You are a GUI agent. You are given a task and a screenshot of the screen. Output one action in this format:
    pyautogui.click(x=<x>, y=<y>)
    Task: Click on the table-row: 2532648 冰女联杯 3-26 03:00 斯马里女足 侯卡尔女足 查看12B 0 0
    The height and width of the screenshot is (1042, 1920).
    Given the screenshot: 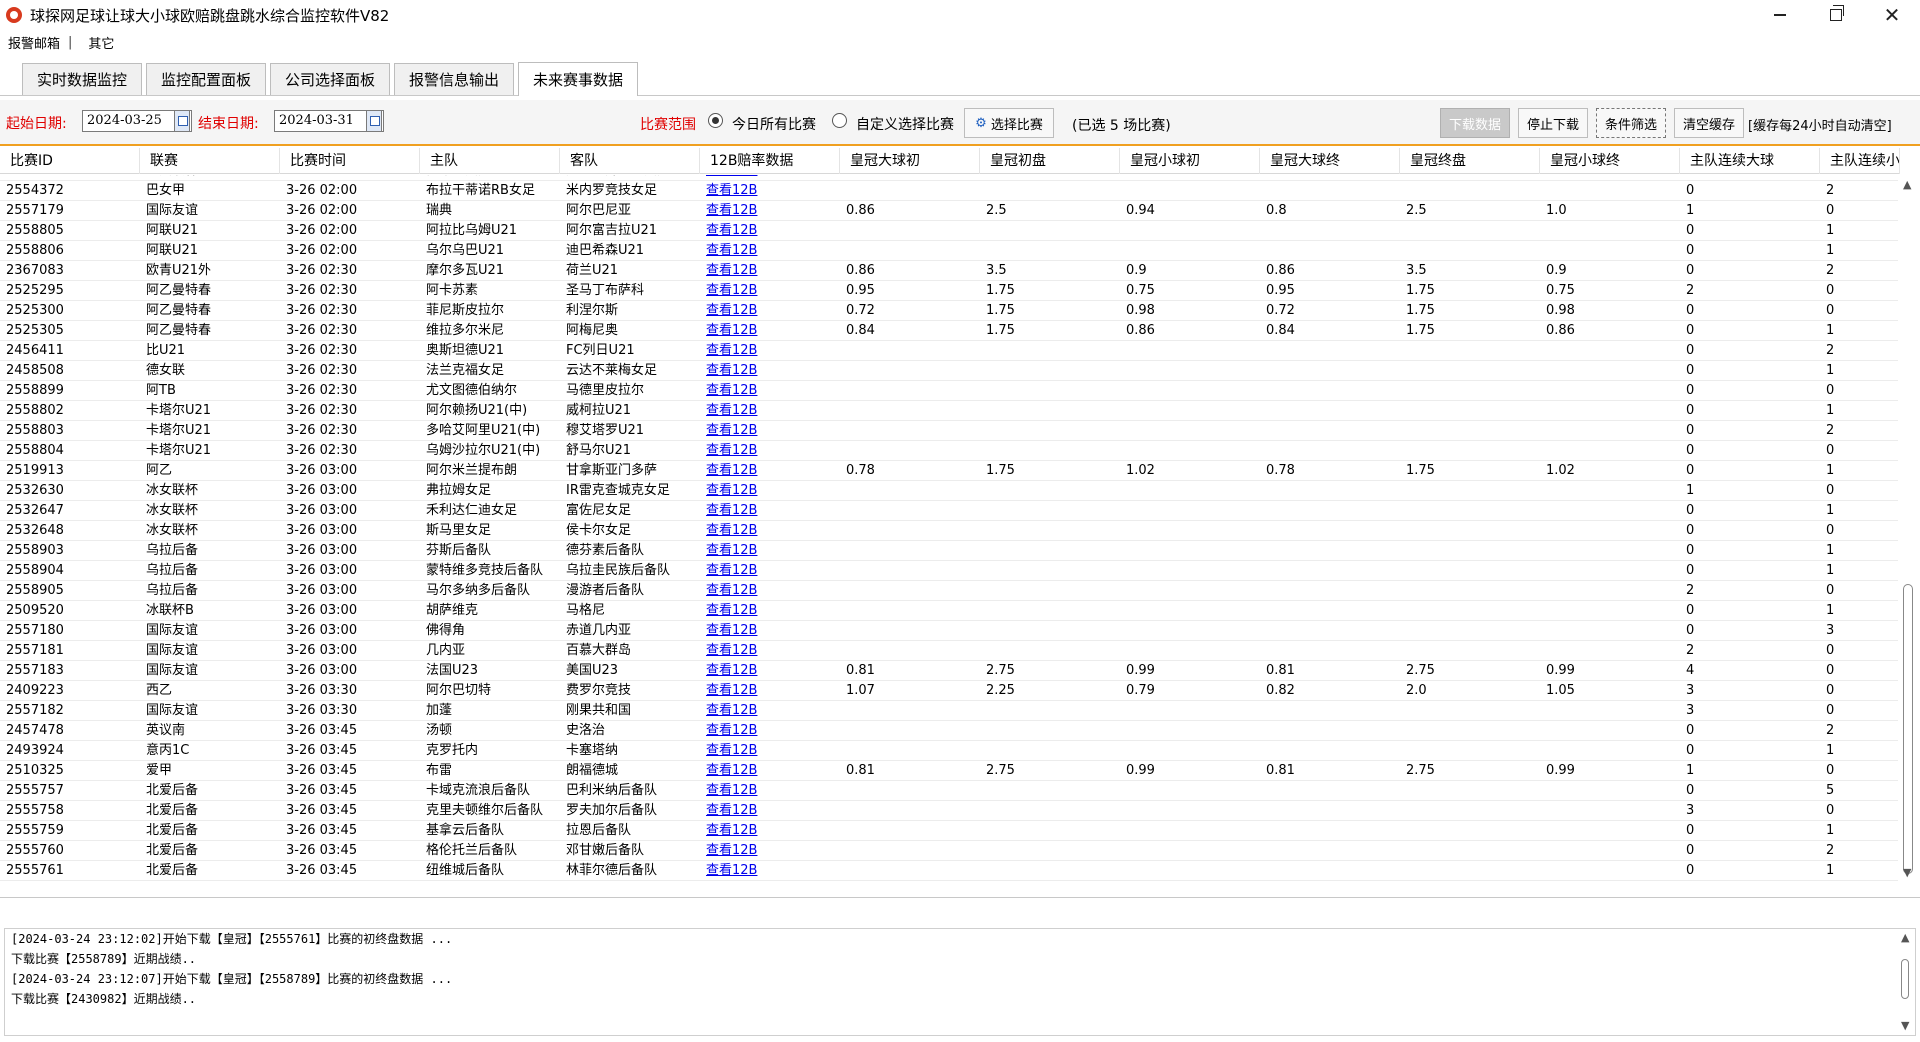 What is the action you would take?
    pyautogui.click(x=950, y=531)
    